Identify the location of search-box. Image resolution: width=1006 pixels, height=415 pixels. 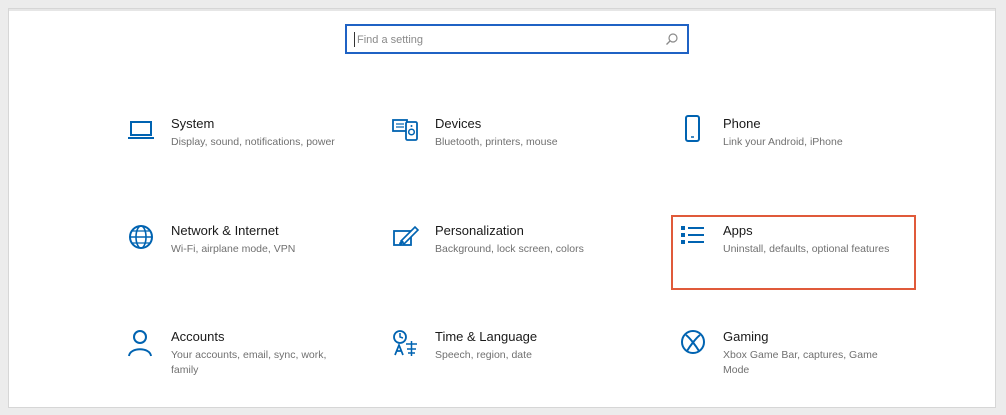
(517, 39).